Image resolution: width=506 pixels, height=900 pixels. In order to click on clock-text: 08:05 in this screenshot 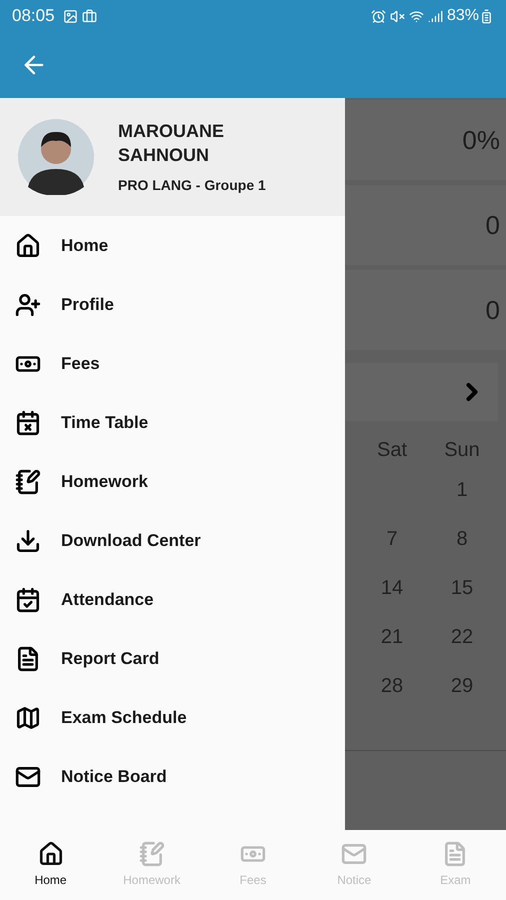, I will do `click(33, 16)`.